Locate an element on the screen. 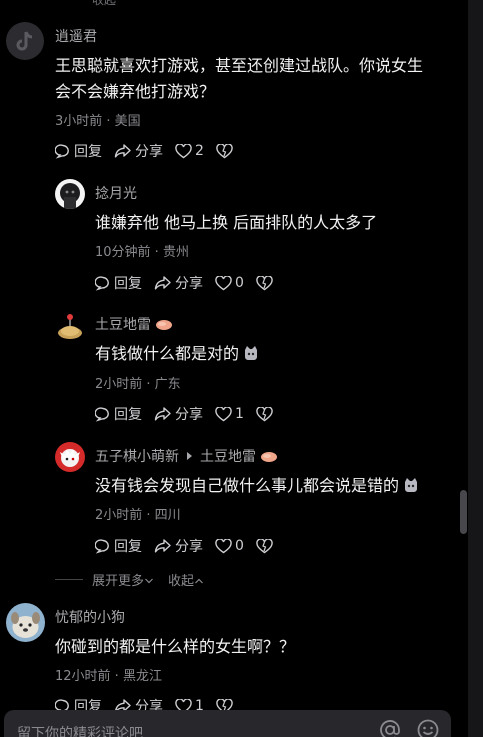 The height and width of the screenshot is (737, 483). author-name: 五子棋小萌新 is located at coordinates (137, 457).